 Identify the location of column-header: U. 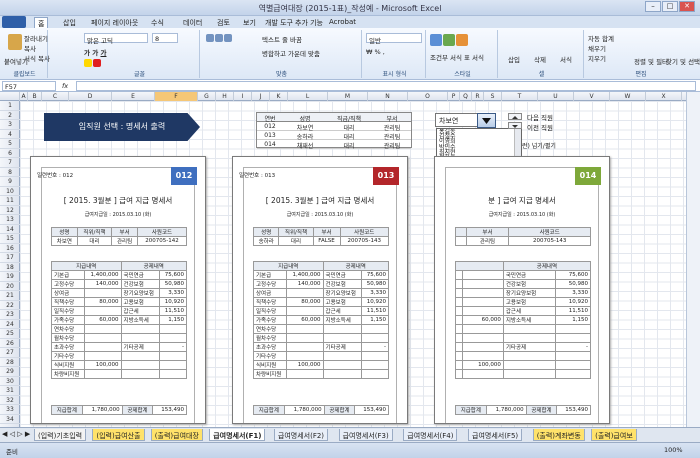
(556, 96).